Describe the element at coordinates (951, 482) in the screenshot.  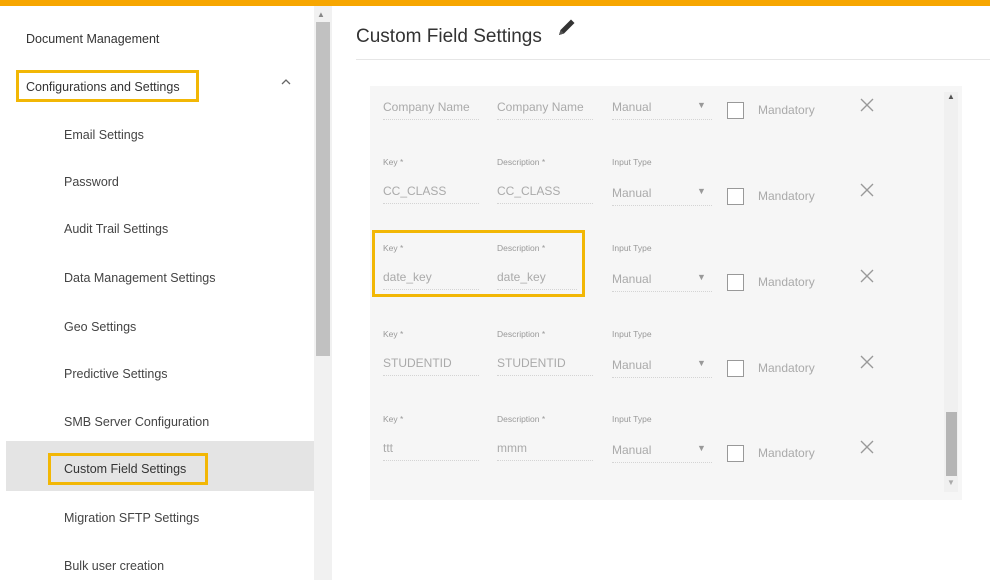
I see `scroll-down-arrow-icon: ▼` at that location.